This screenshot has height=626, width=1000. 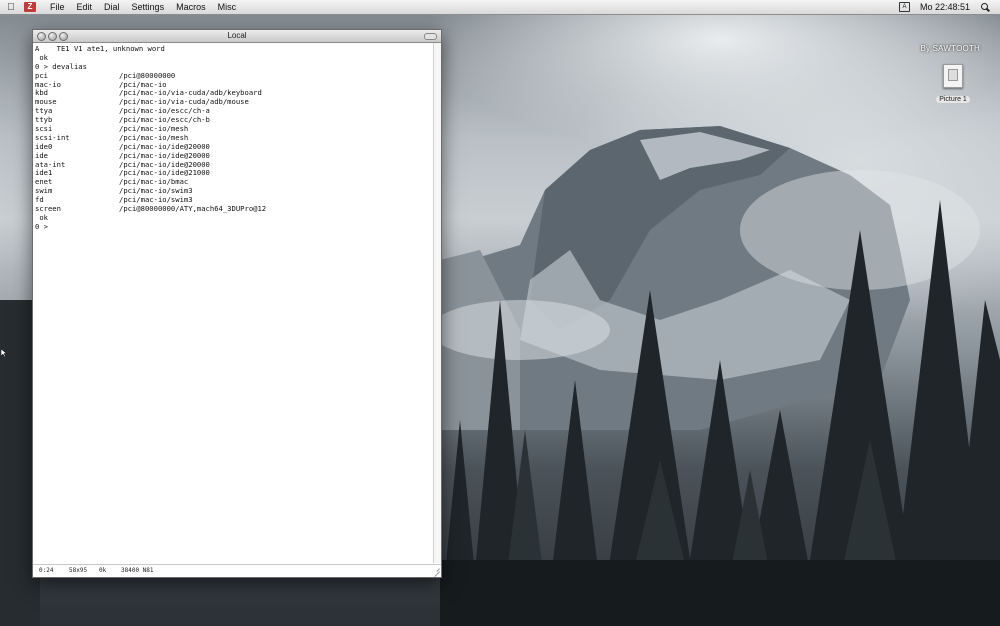 I want to click on status-state: 0k, so click(x=103, y=570).